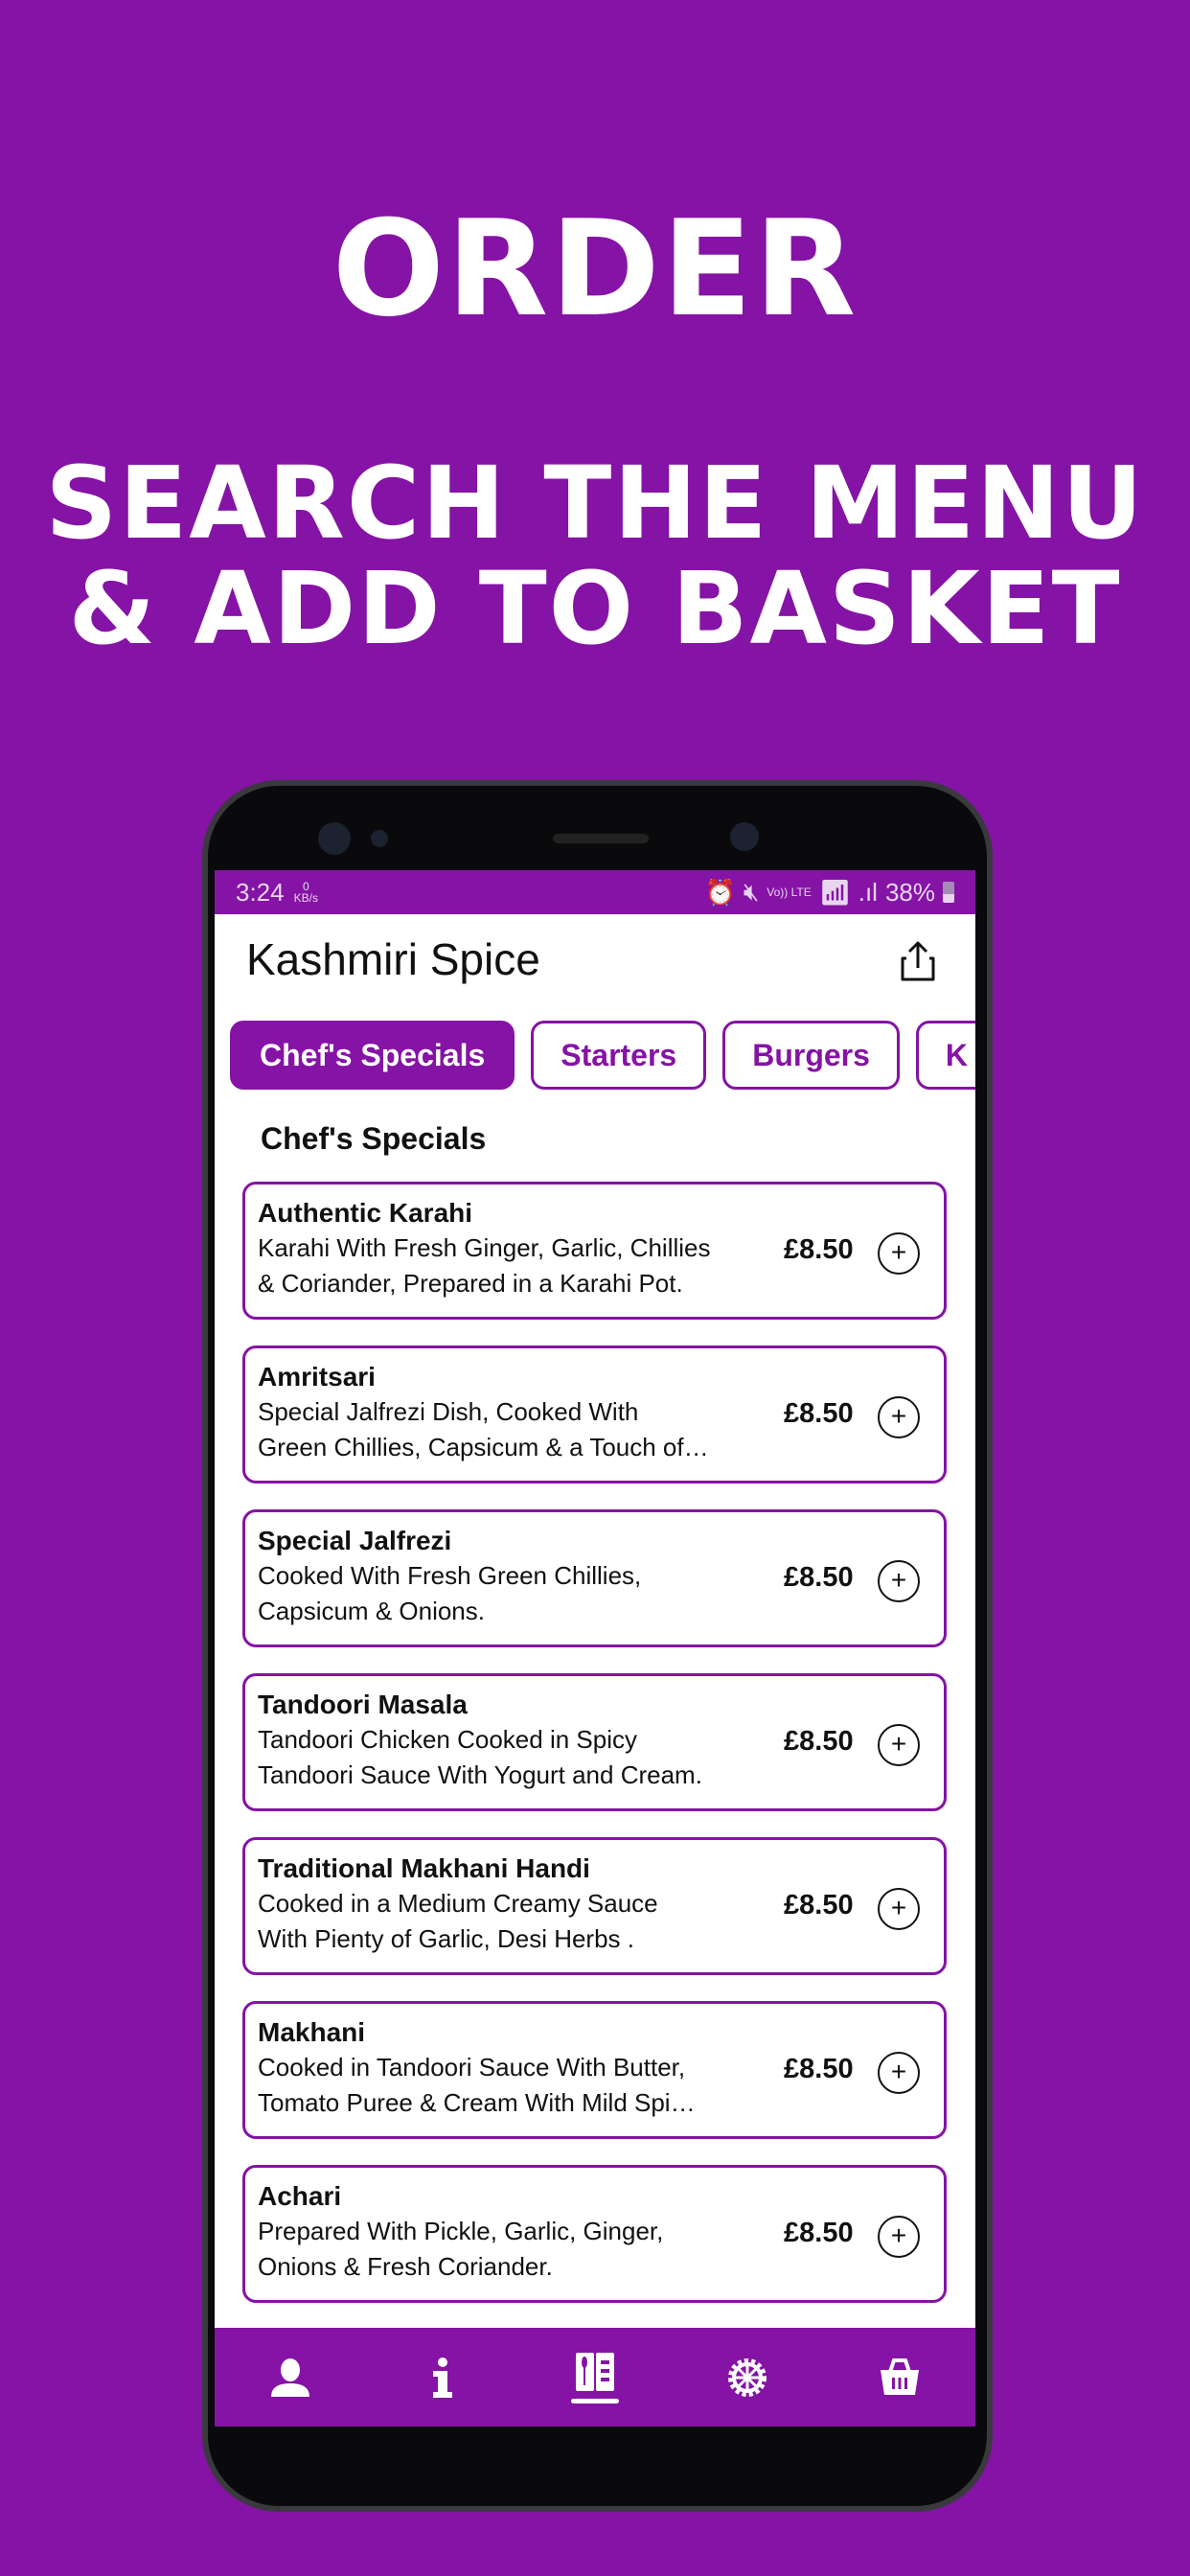 The height and width of the screenshot is (2576, 1190). What do you see at coordinates (355, 1540) in the screenshot?
I see `item-name: Special Jalfrezi` at bounding box center [355, 1540].